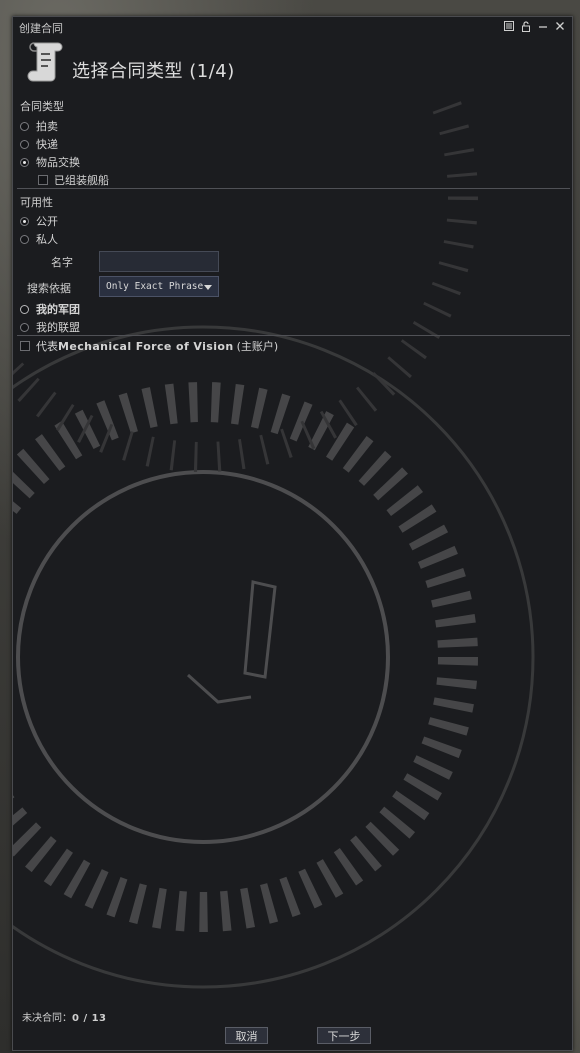 This screenshot has width=580, height=1053. I want to click on radio-my-alliance: 我的联盟, so click(50, 327).